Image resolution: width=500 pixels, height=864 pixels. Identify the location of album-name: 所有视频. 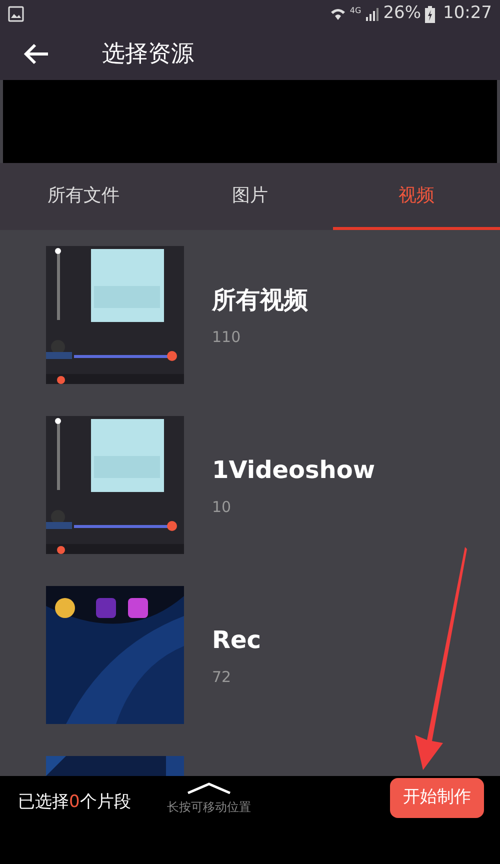
(260, 300).